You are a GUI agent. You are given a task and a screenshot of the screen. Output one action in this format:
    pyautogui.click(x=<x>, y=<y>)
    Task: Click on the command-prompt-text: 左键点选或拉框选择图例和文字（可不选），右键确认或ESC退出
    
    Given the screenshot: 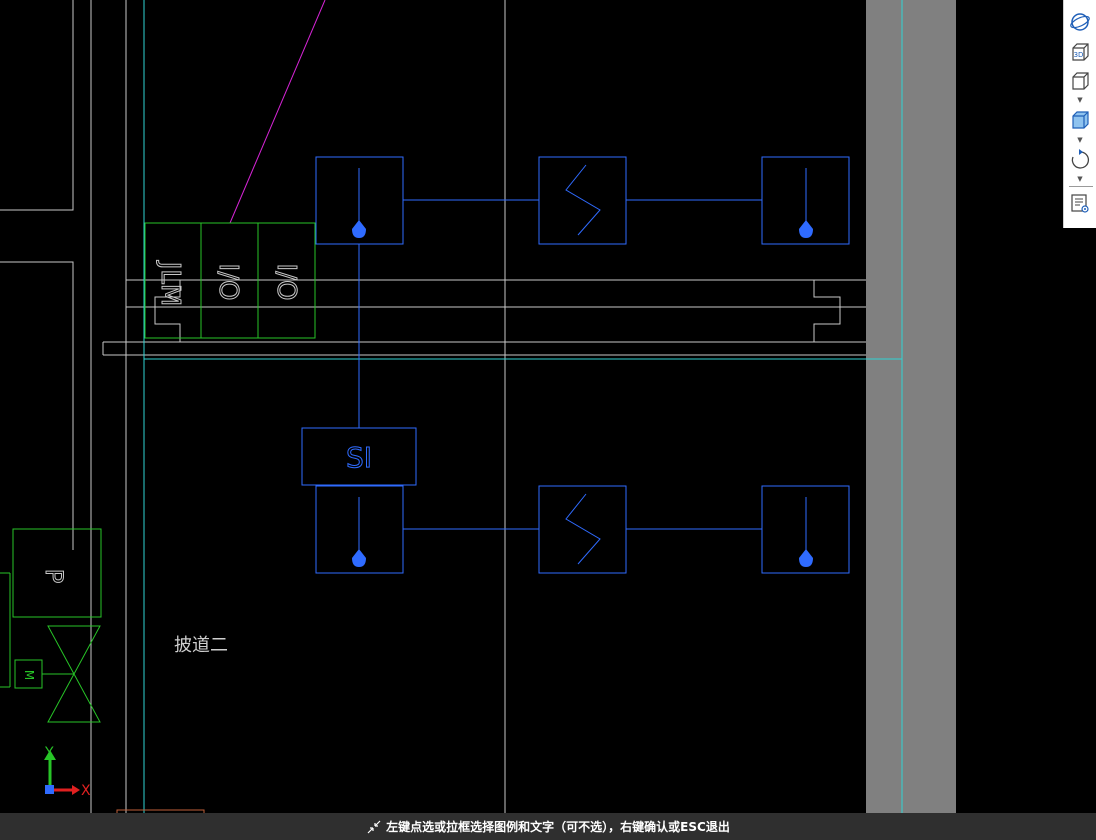 What is the action you would take?
    pyautogui.click(x=558, y=827)
    